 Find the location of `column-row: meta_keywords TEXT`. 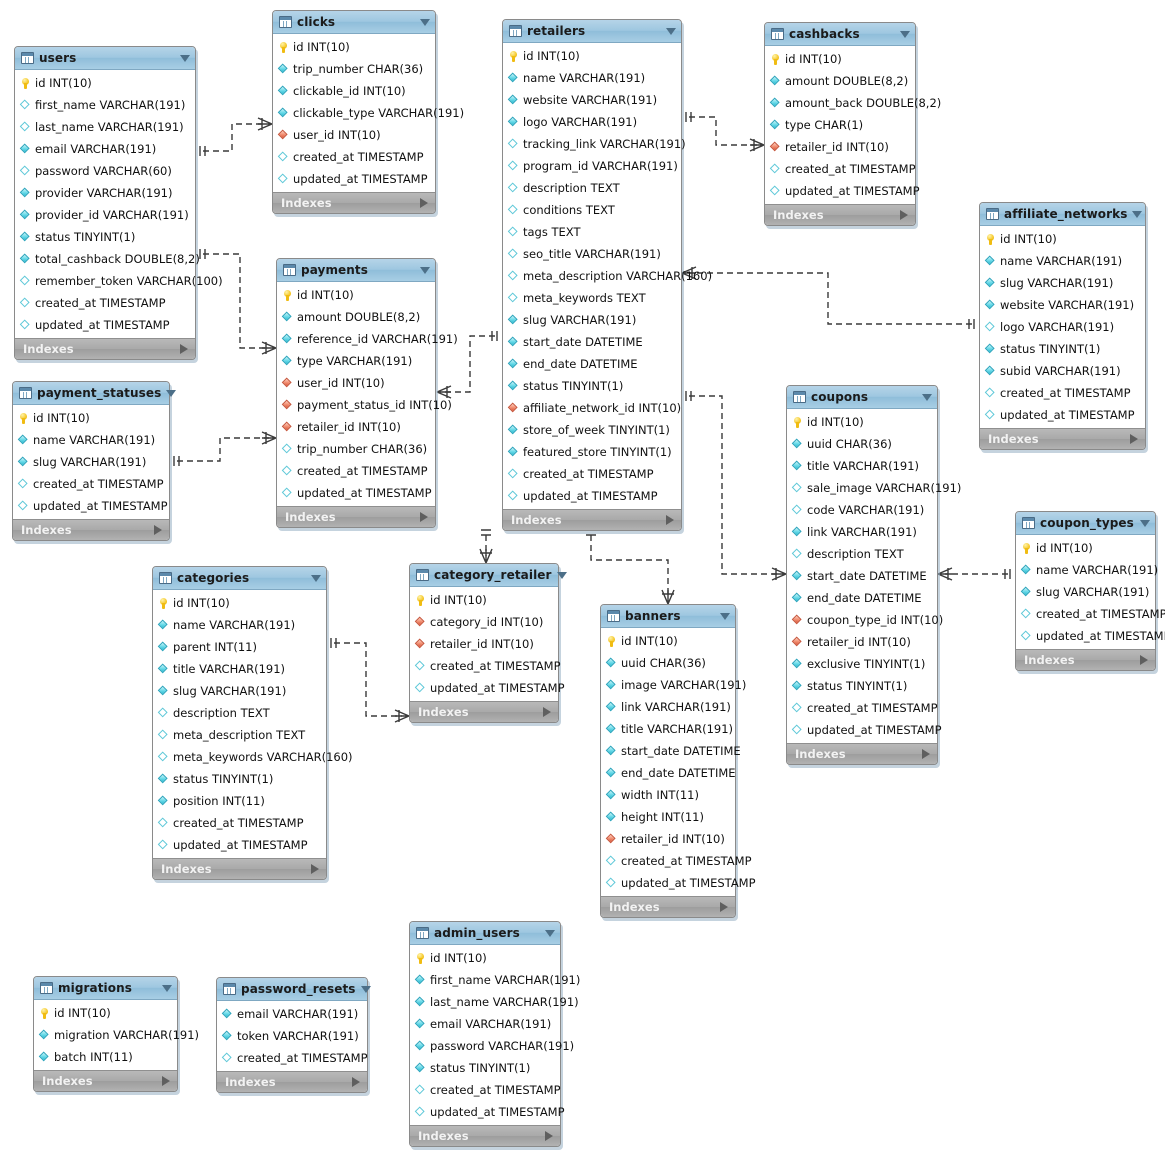

column-row: meta_keywords TEXT is located at coordinates (592, 298).